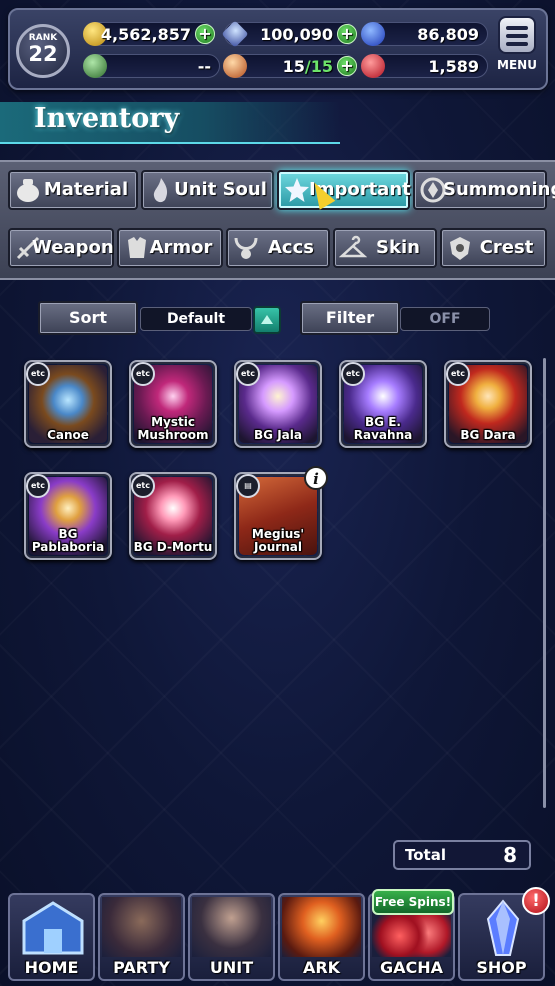 This screenshot has width=555, height=986. Describe the element at coordinates (316, 478) in the screenshot. I see `info-icon: i` at that location.